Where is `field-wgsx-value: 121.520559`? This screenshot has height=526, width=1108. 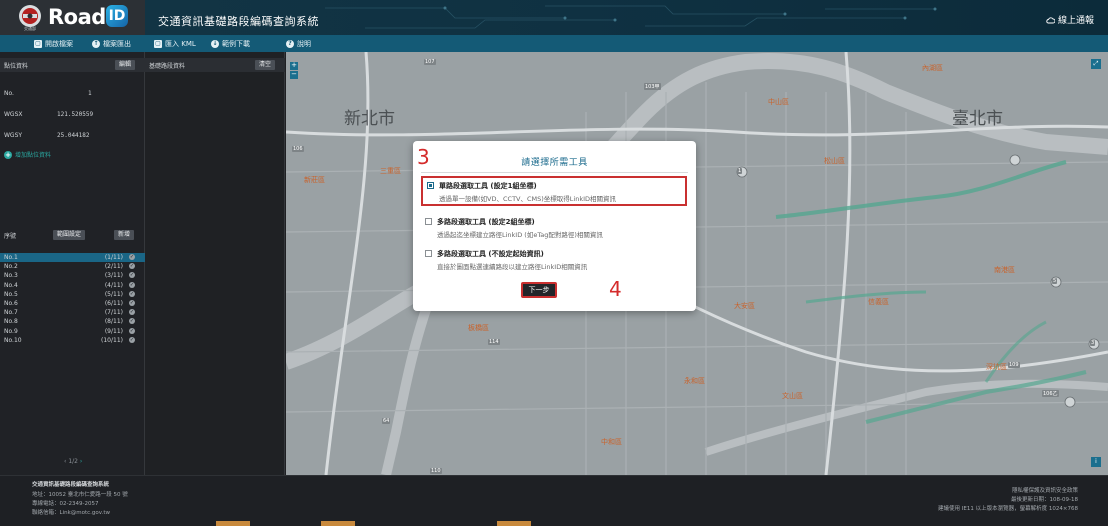 field-wgsx-value: 121.520559 is located at coordinates (75, 114).